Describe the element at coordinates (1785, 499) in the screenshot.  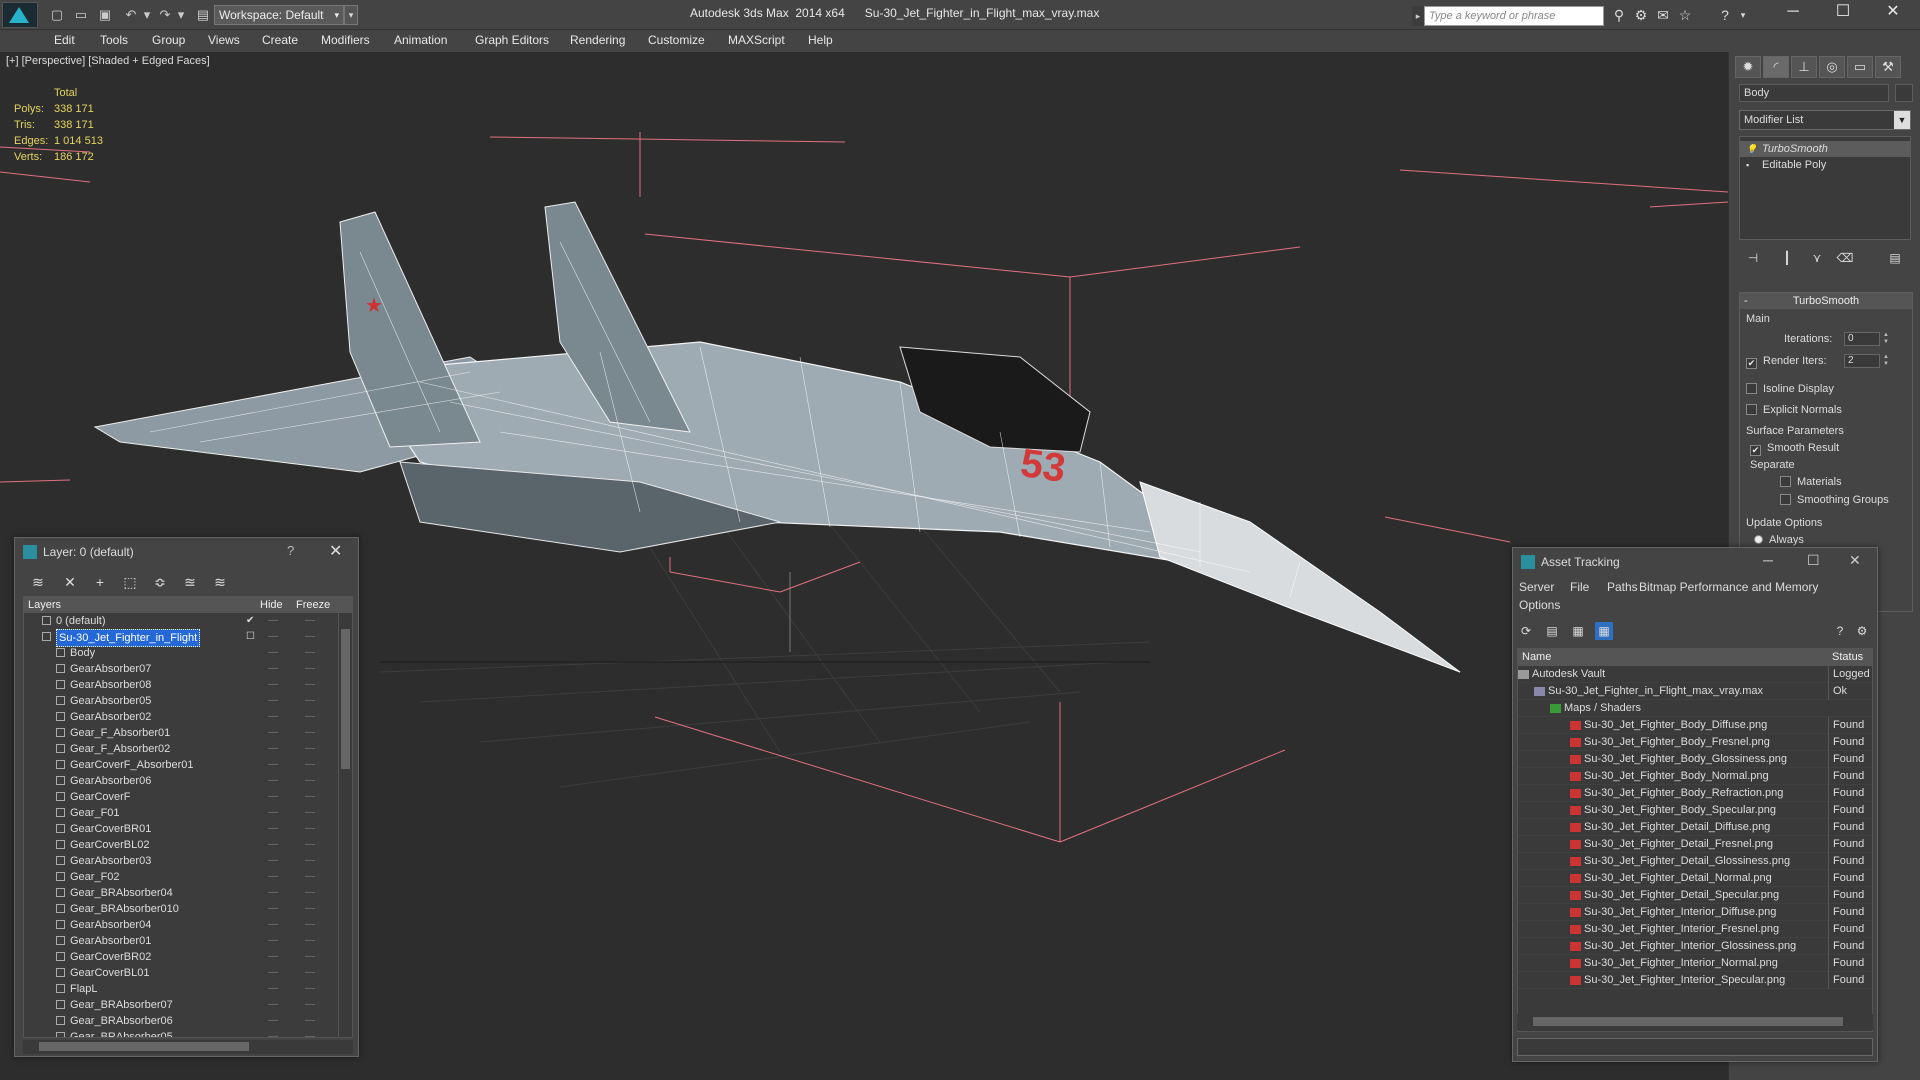
I see `smoothing-groups-checkbox` at that location.